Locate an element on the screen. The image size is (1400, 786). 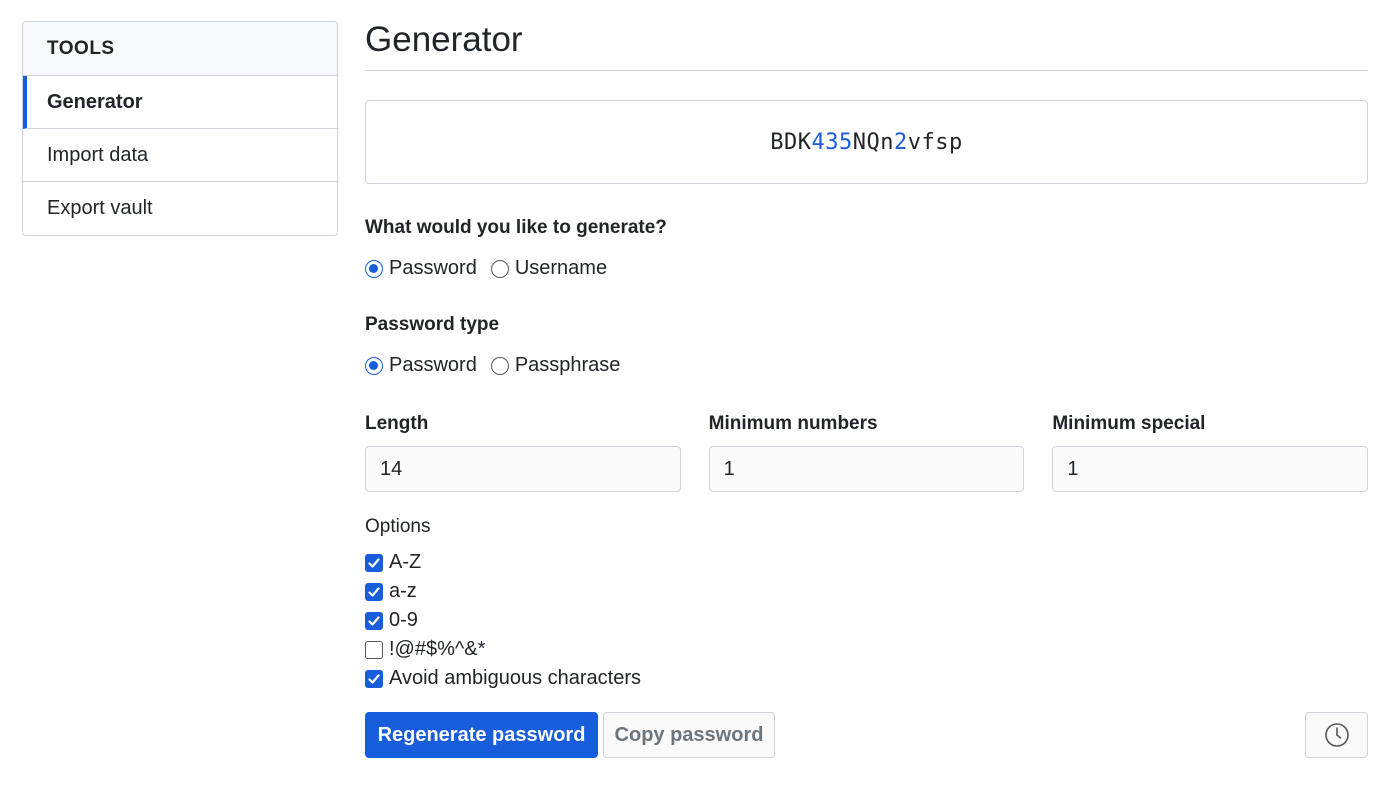
password-type-password-radio: Password is located at coordinates (421, 365).